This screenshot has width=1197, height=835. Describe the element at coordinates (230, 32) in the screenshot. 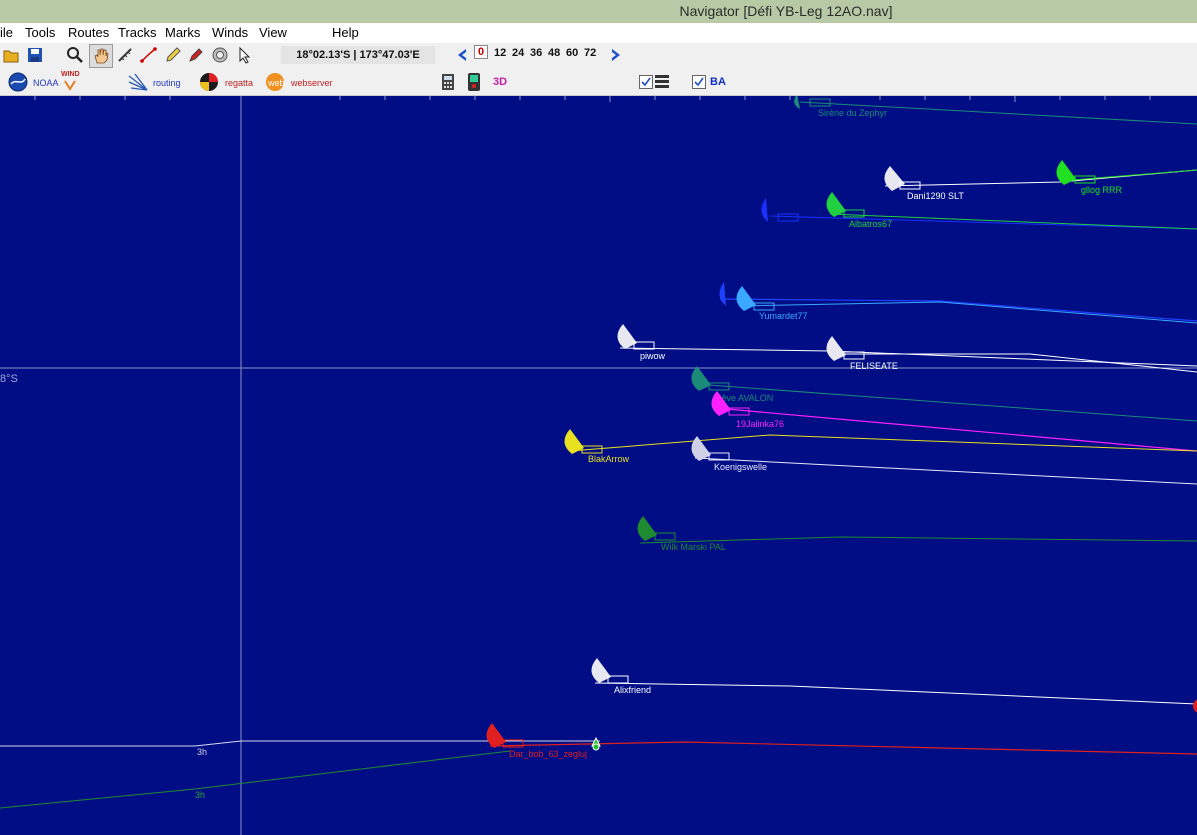

I see `menu-winds: Winds` at that location.